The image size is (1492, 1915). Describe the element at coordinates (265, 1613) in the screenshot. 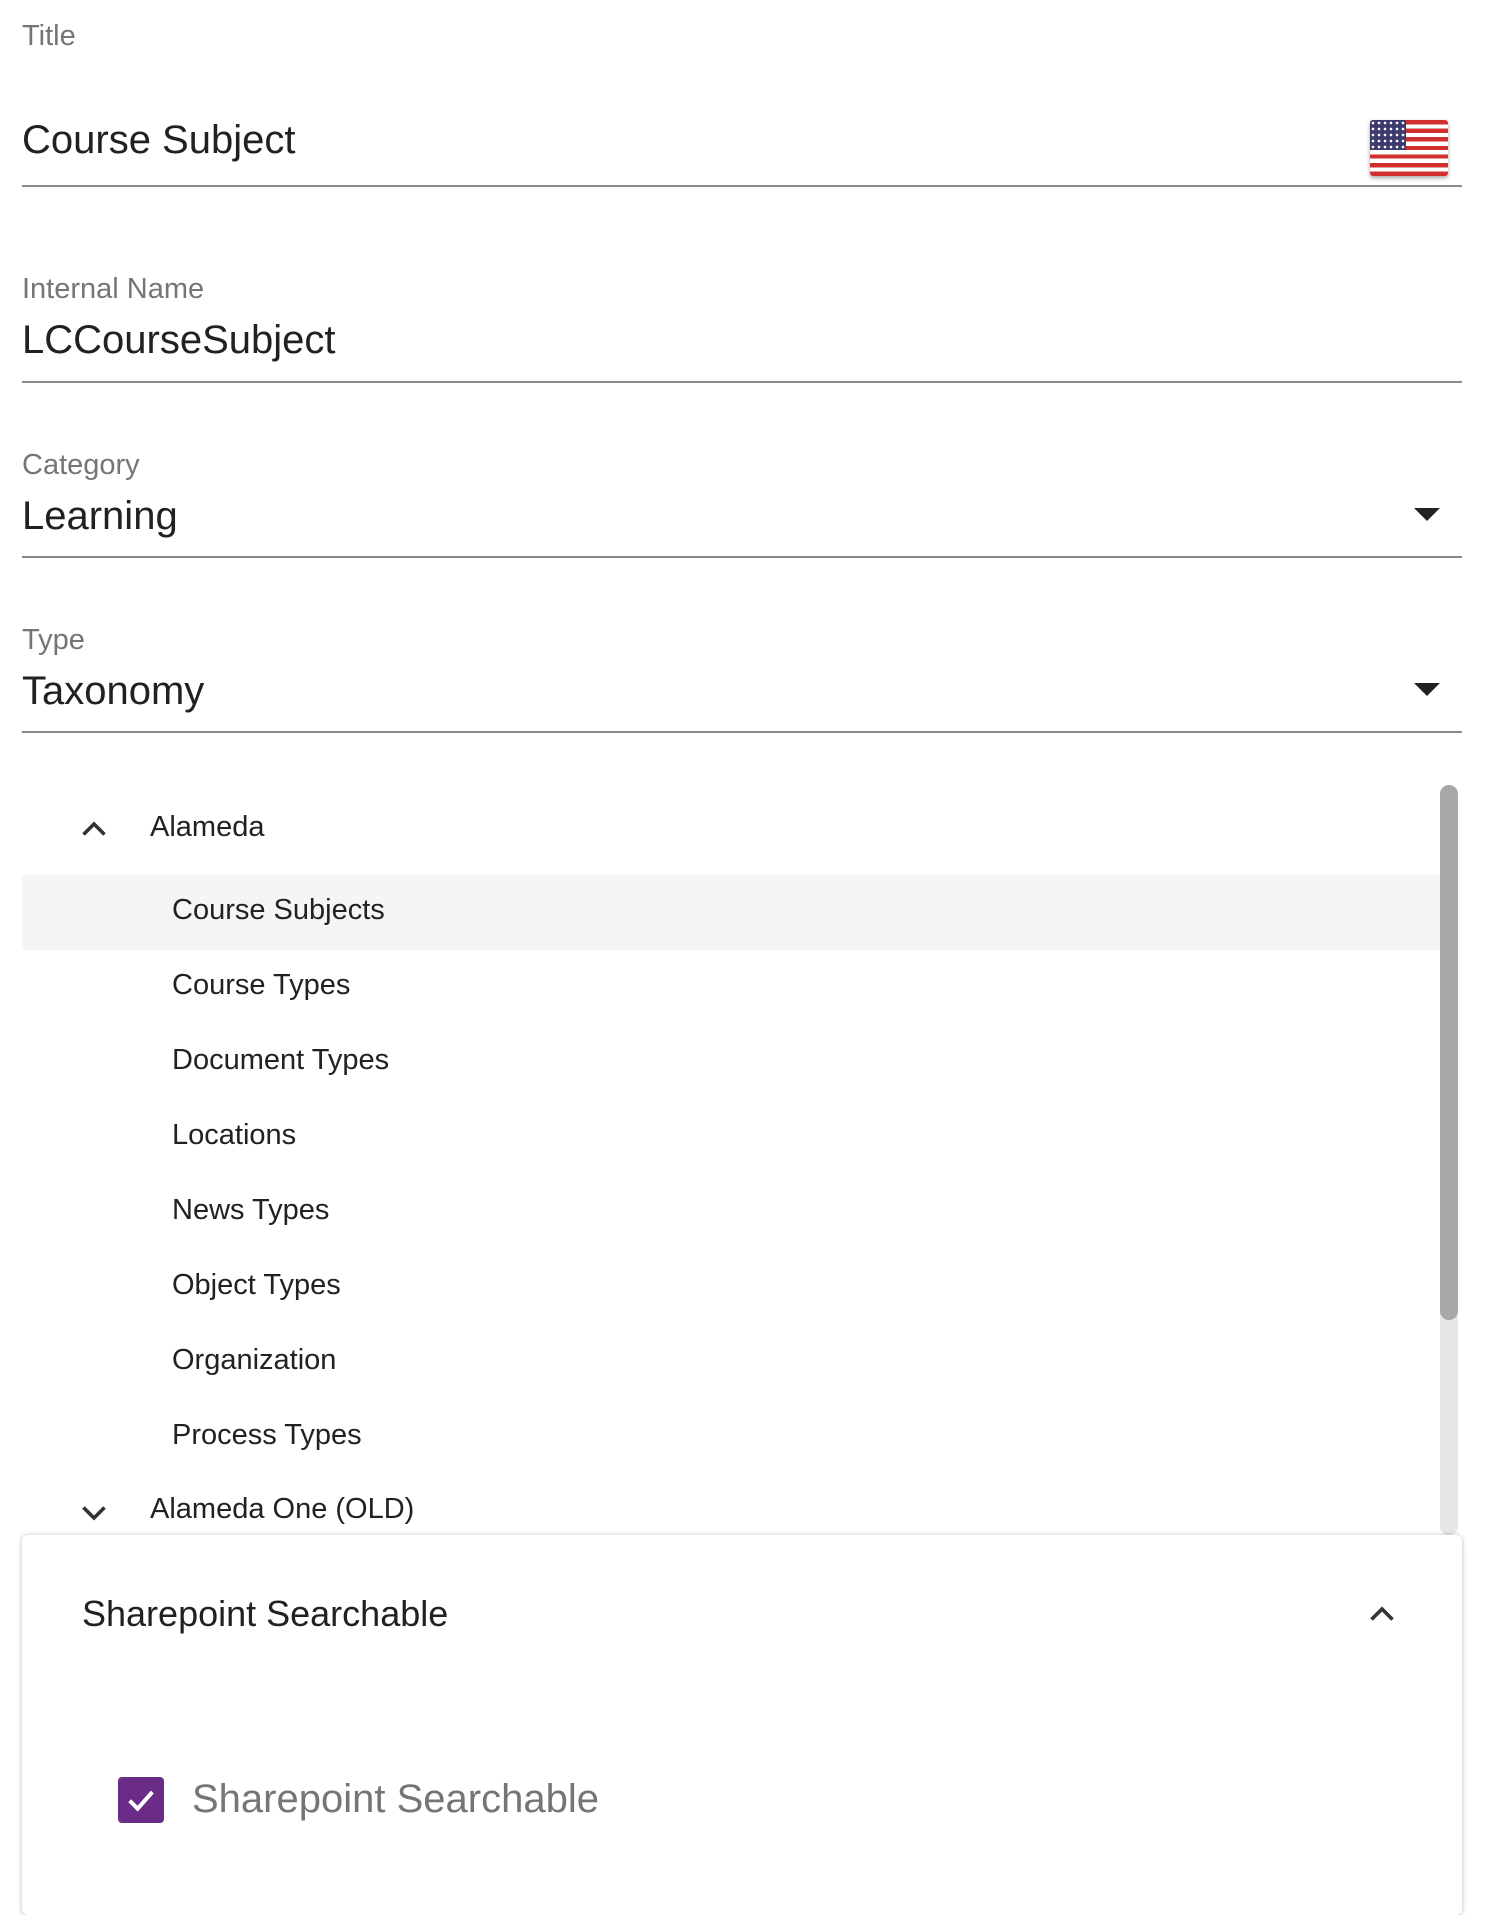

I see `panel-title: Sharepoint Searchable` at that location.